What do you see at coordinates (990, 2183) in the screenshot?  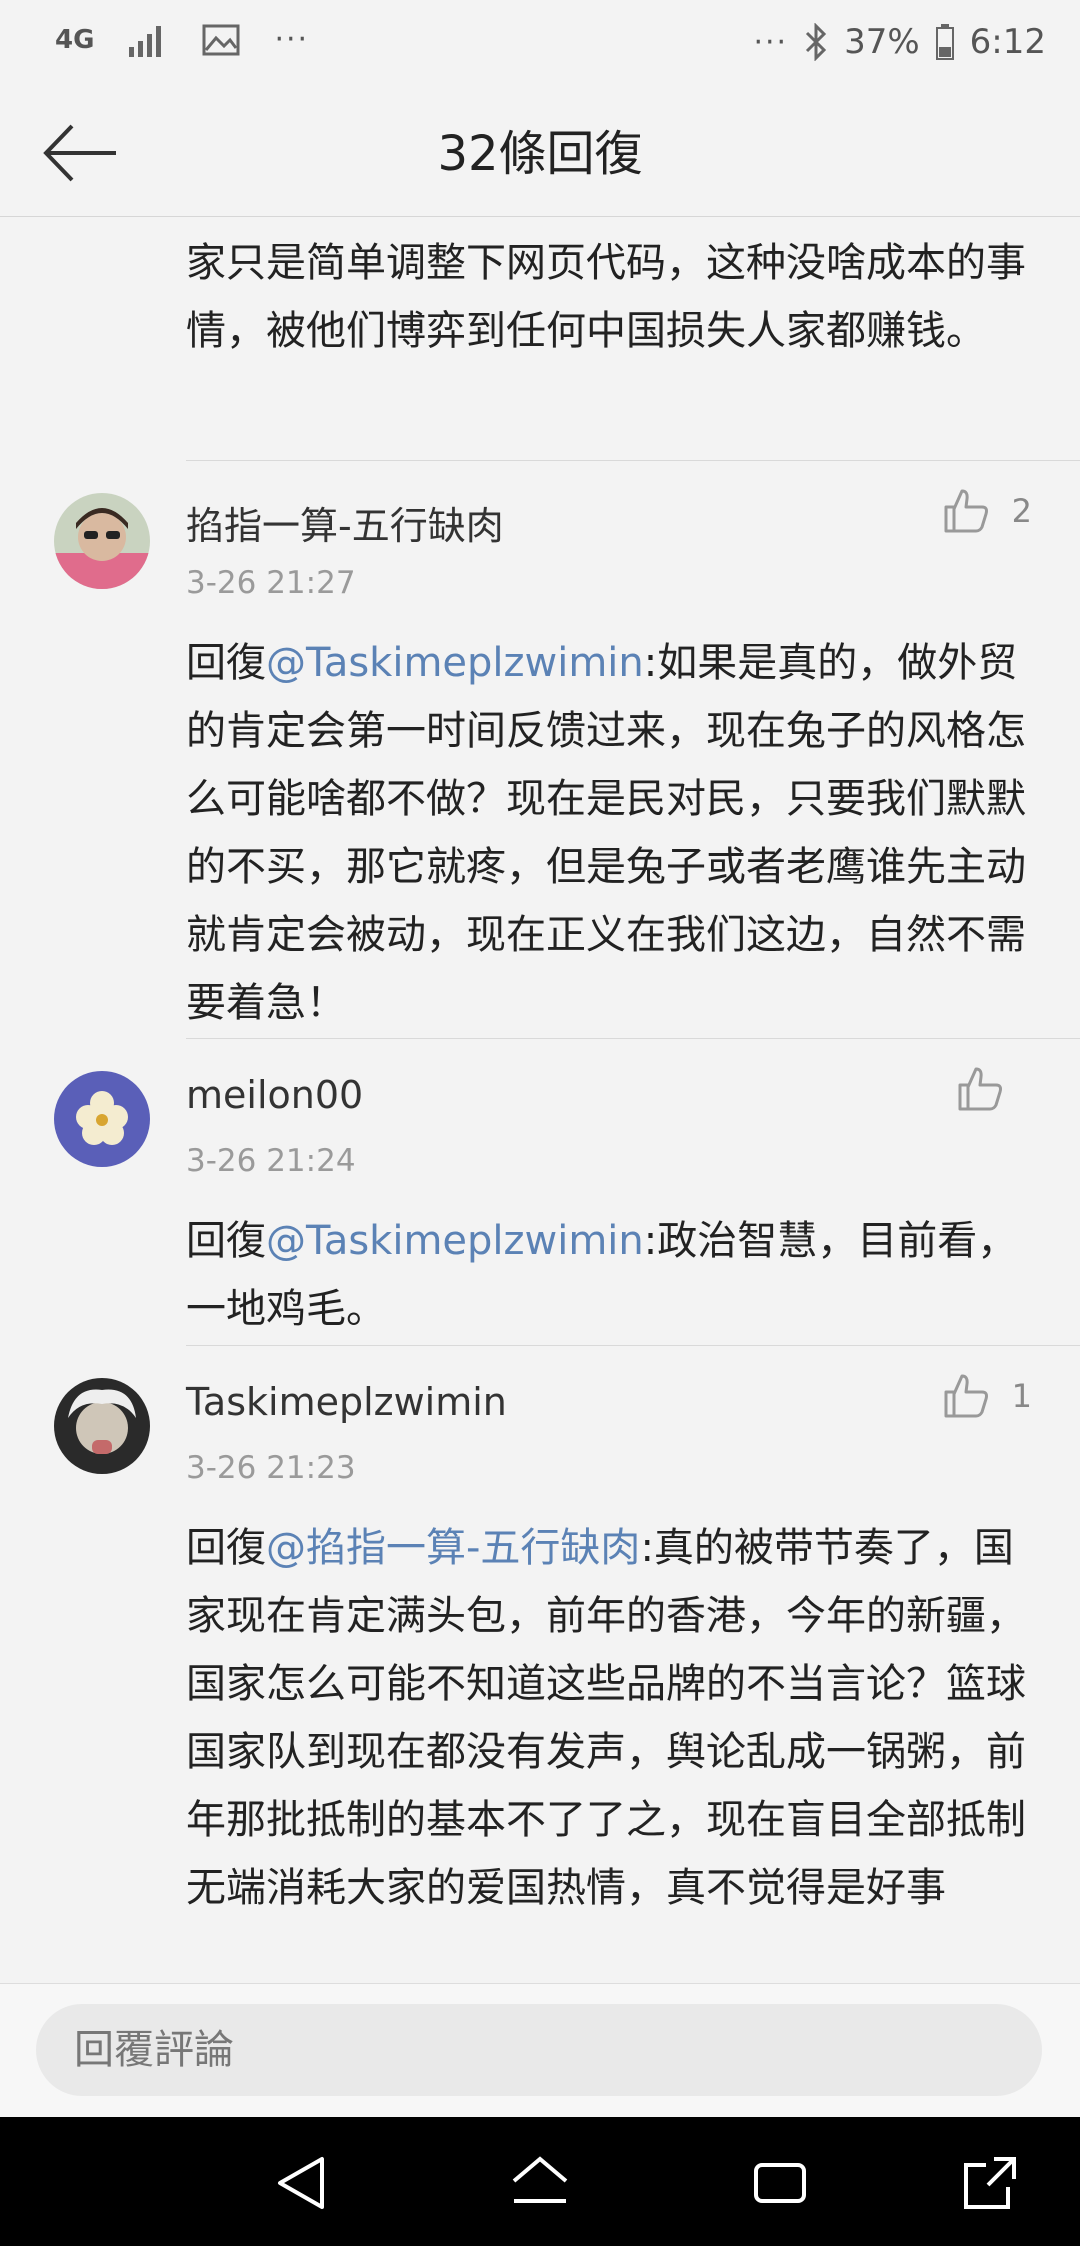 I see `expand-icon` at bounding box center [990, 2183].